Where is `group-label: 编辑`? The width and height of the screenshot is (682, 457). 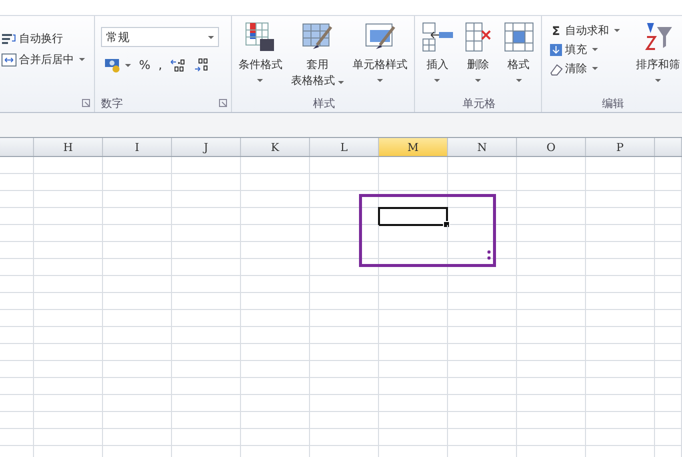 group-label: 编辑 is located at coordinates (613, 103).